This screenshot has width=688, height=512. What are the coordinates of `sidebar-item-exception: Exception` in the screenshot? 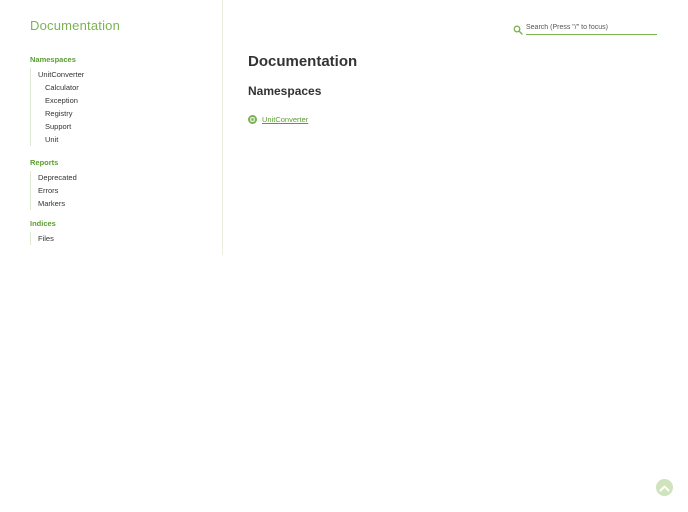 It's located at (57, 100).